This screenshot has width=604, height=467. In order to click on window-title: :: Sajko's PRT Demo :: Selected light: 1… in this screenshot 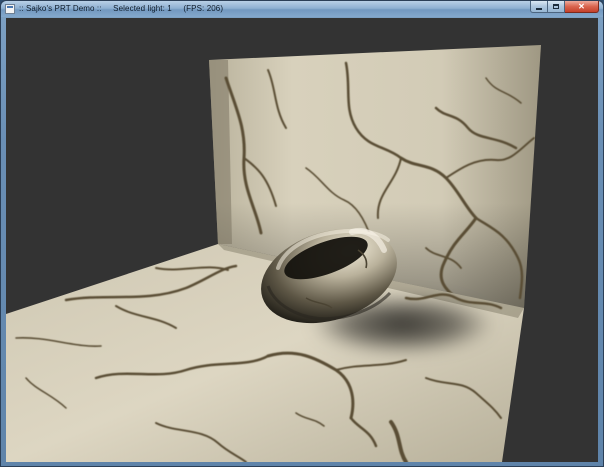, I will do `click(121, 8)`.